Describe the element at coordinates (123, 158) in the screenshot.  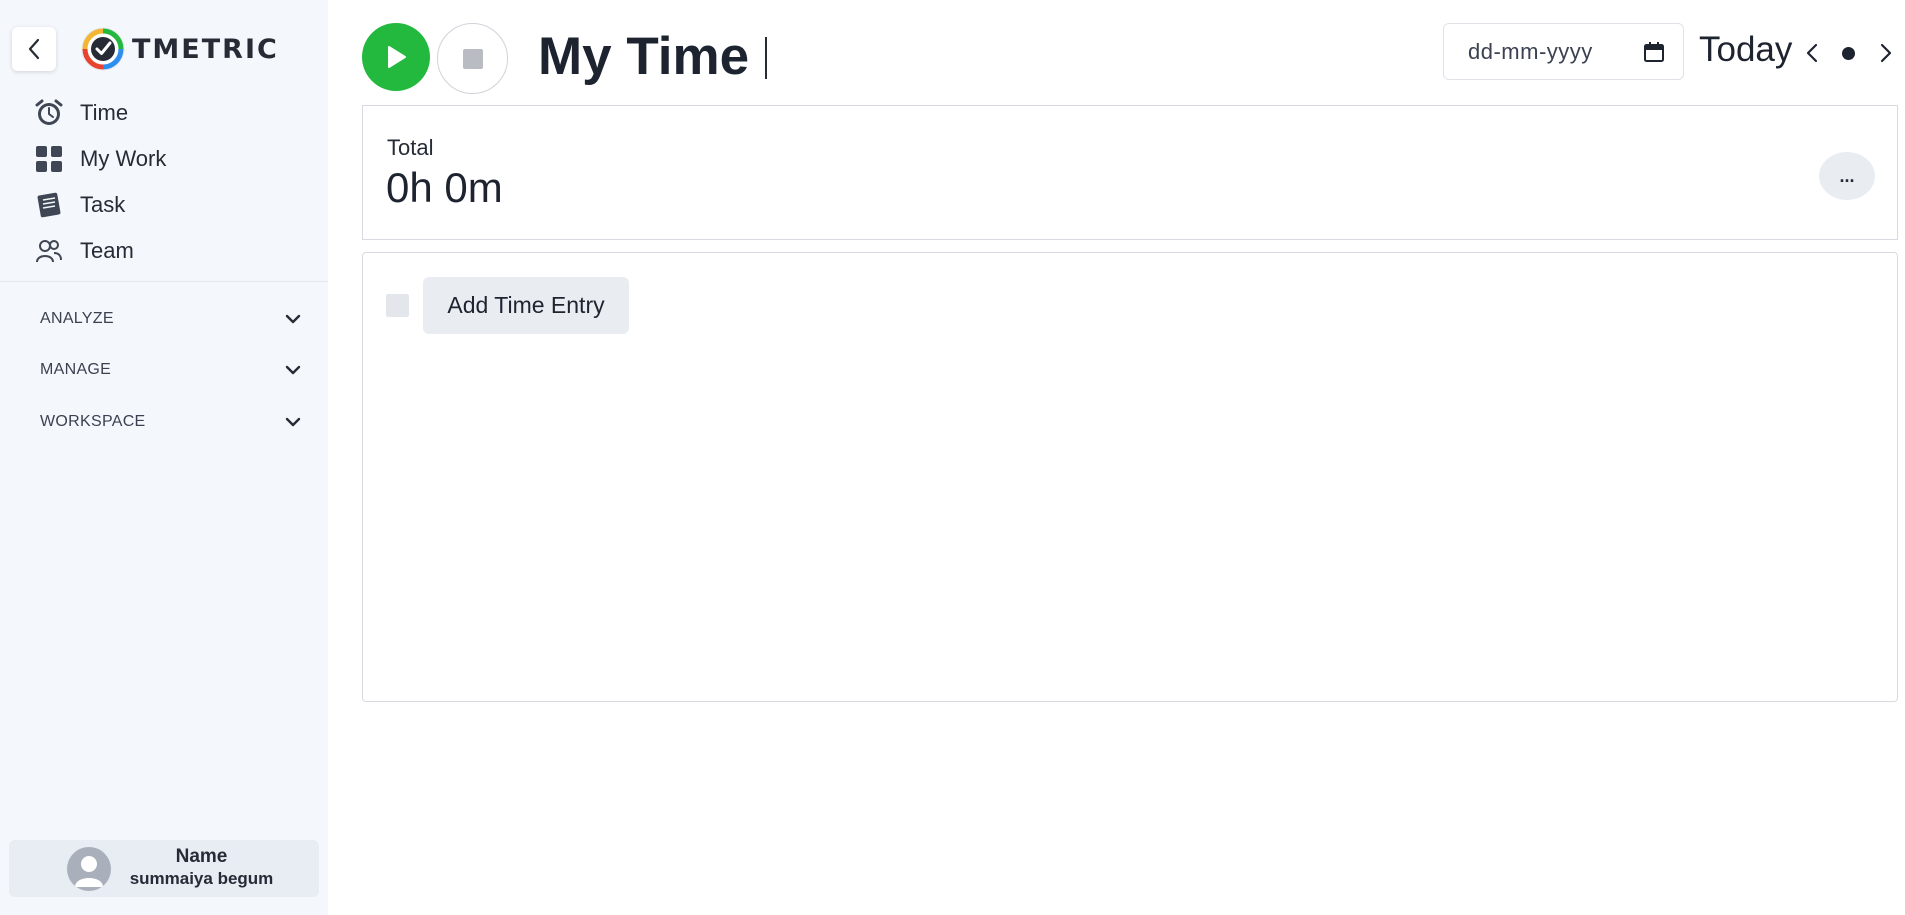
I see `sidebar-item-label: My Work` at that location.